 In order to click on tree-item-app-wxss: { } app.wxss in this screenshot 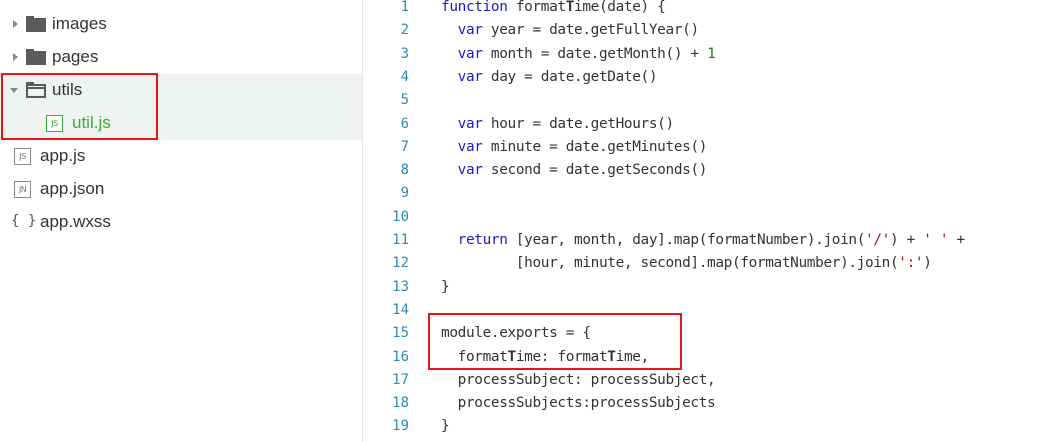, I will do `click(181, 222)`.